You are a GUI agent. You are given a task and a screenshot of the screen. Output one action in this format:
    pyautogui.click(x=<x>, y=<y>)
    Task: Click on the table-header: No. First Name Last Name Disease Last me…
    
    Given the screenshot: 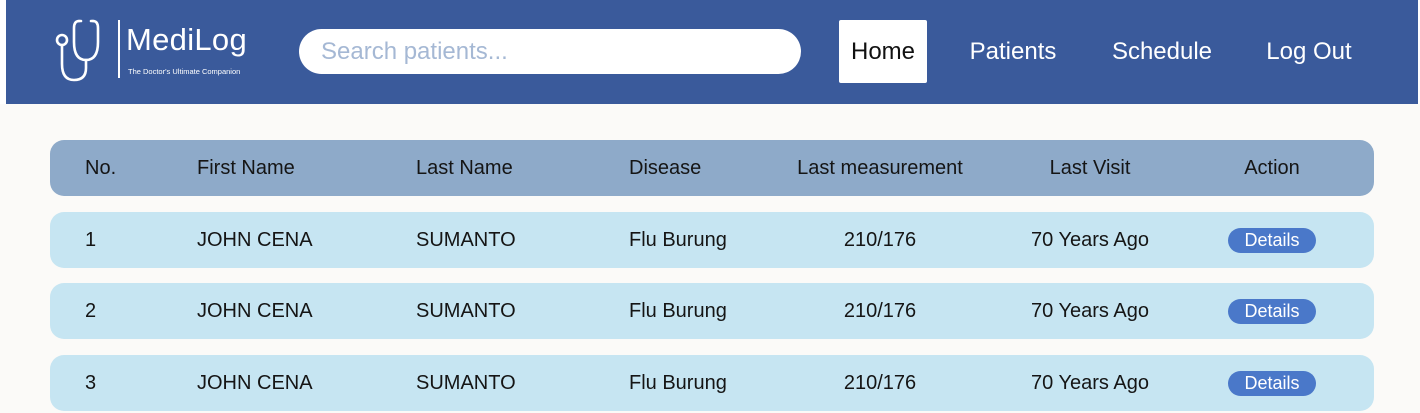 What is the action you would take?
    pyautogui.click(x=712, y=168)
    